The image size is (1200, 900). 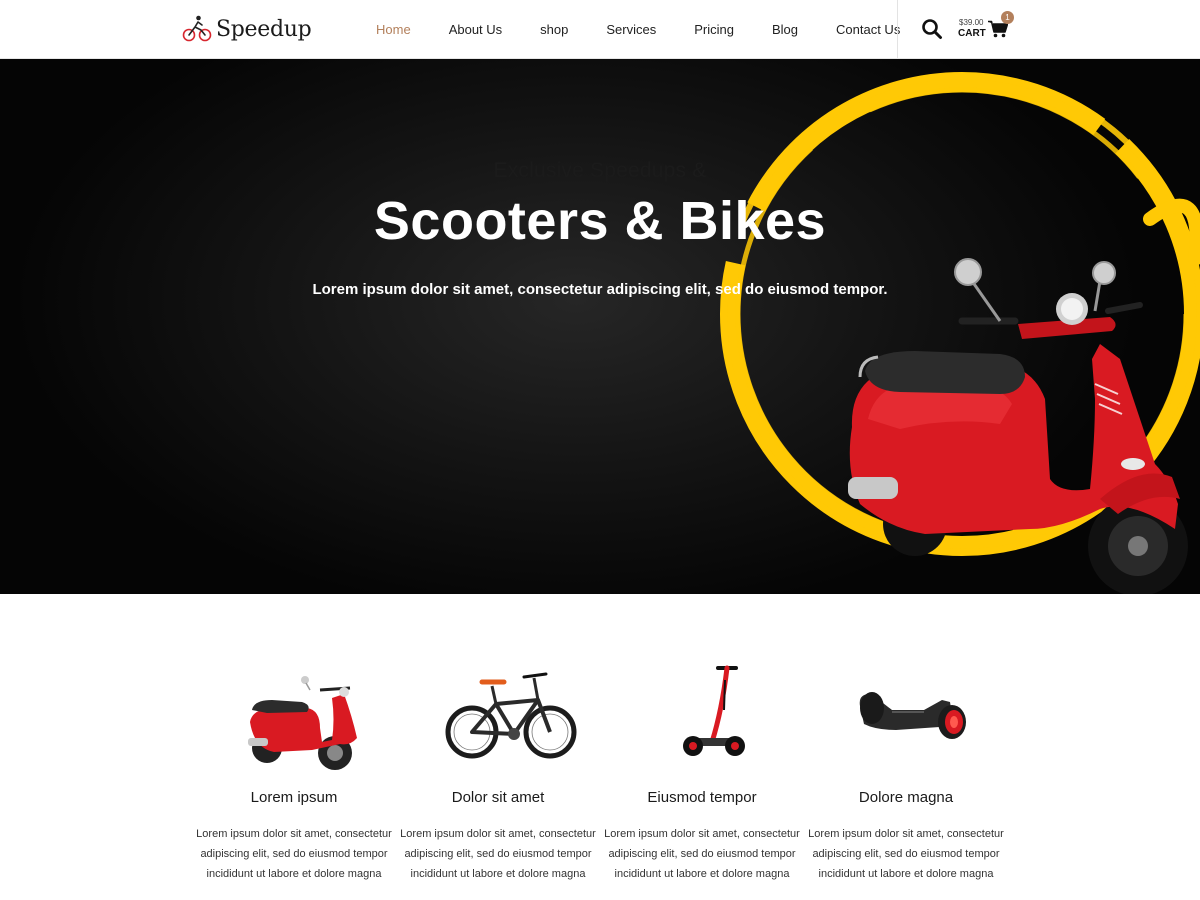 What do you see at coordinates (785, 29) in the screenshot?
I see `nav-blog: Blog` at bounding box center [785, 29].